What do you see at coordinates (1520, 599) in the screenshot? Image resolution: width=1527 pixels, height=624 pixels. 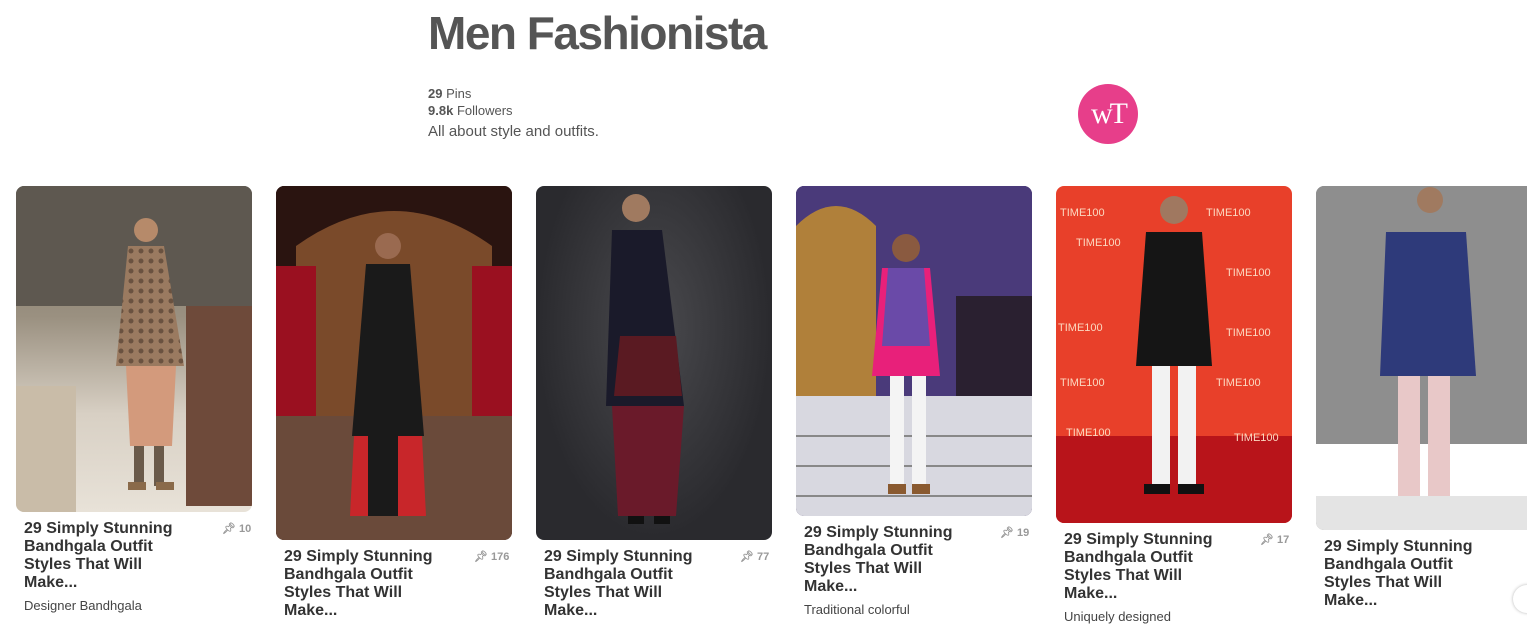 I see `scroll-right-button` at bounding box center [1520, 599].